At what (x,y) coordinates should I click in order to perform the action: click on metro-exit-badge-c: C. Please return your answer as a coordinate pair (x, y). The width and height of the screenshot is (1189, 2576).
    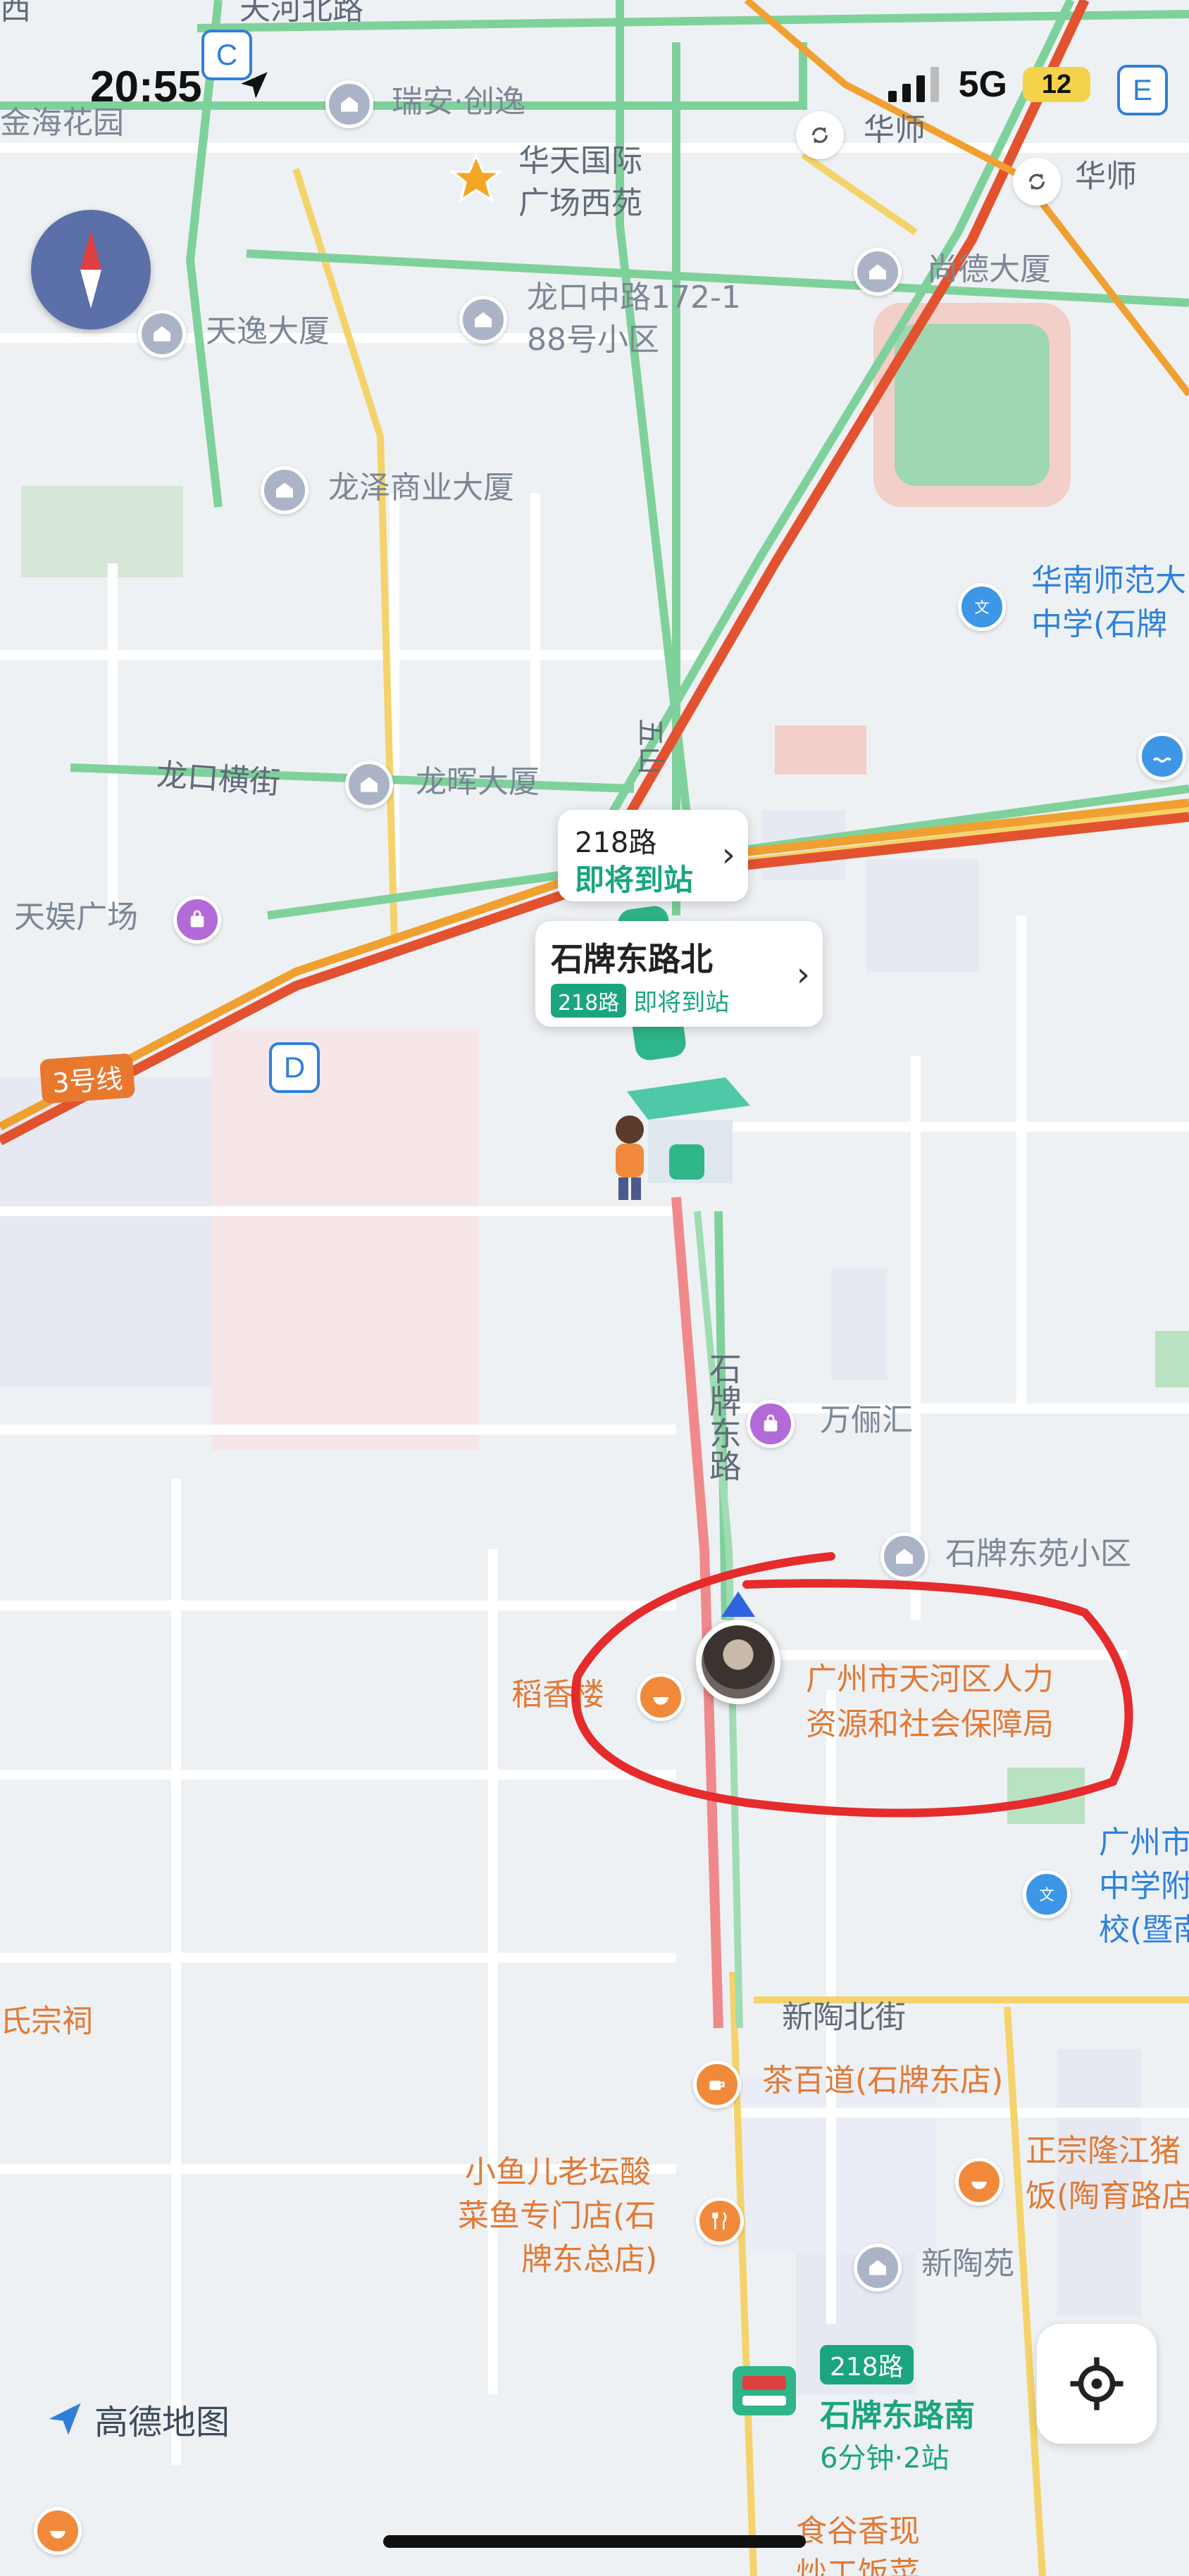
    Looking at the image, I should click on (226, 55).